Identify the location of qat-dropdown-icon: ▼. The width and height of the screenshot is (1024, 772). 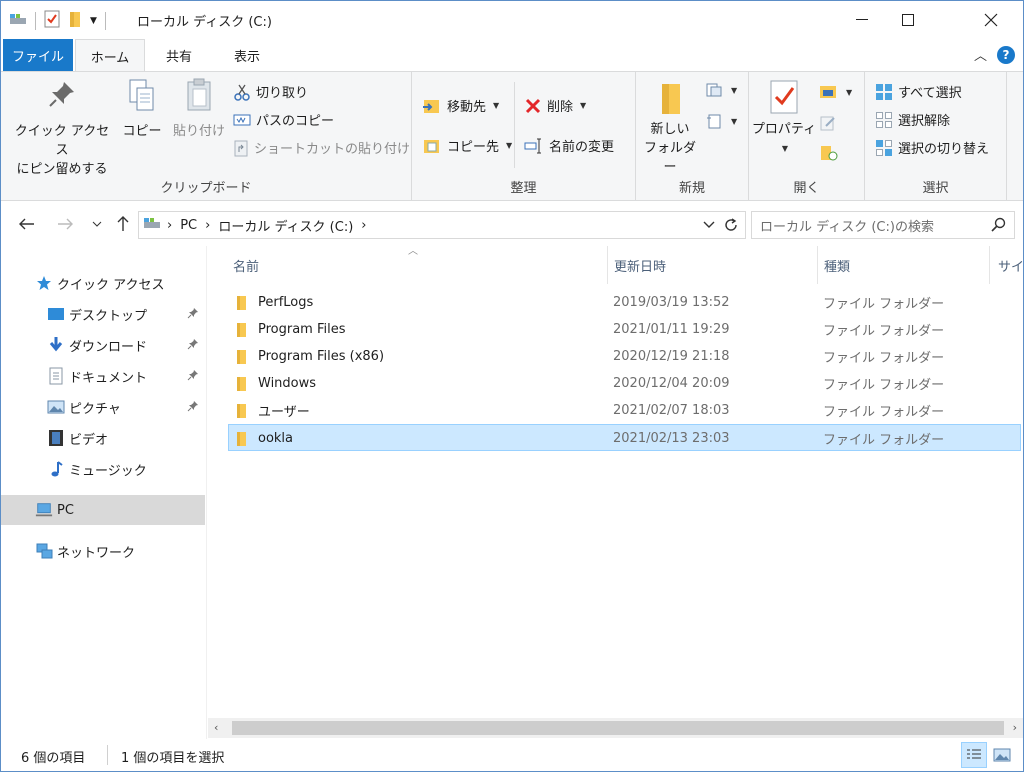
(93, 21).